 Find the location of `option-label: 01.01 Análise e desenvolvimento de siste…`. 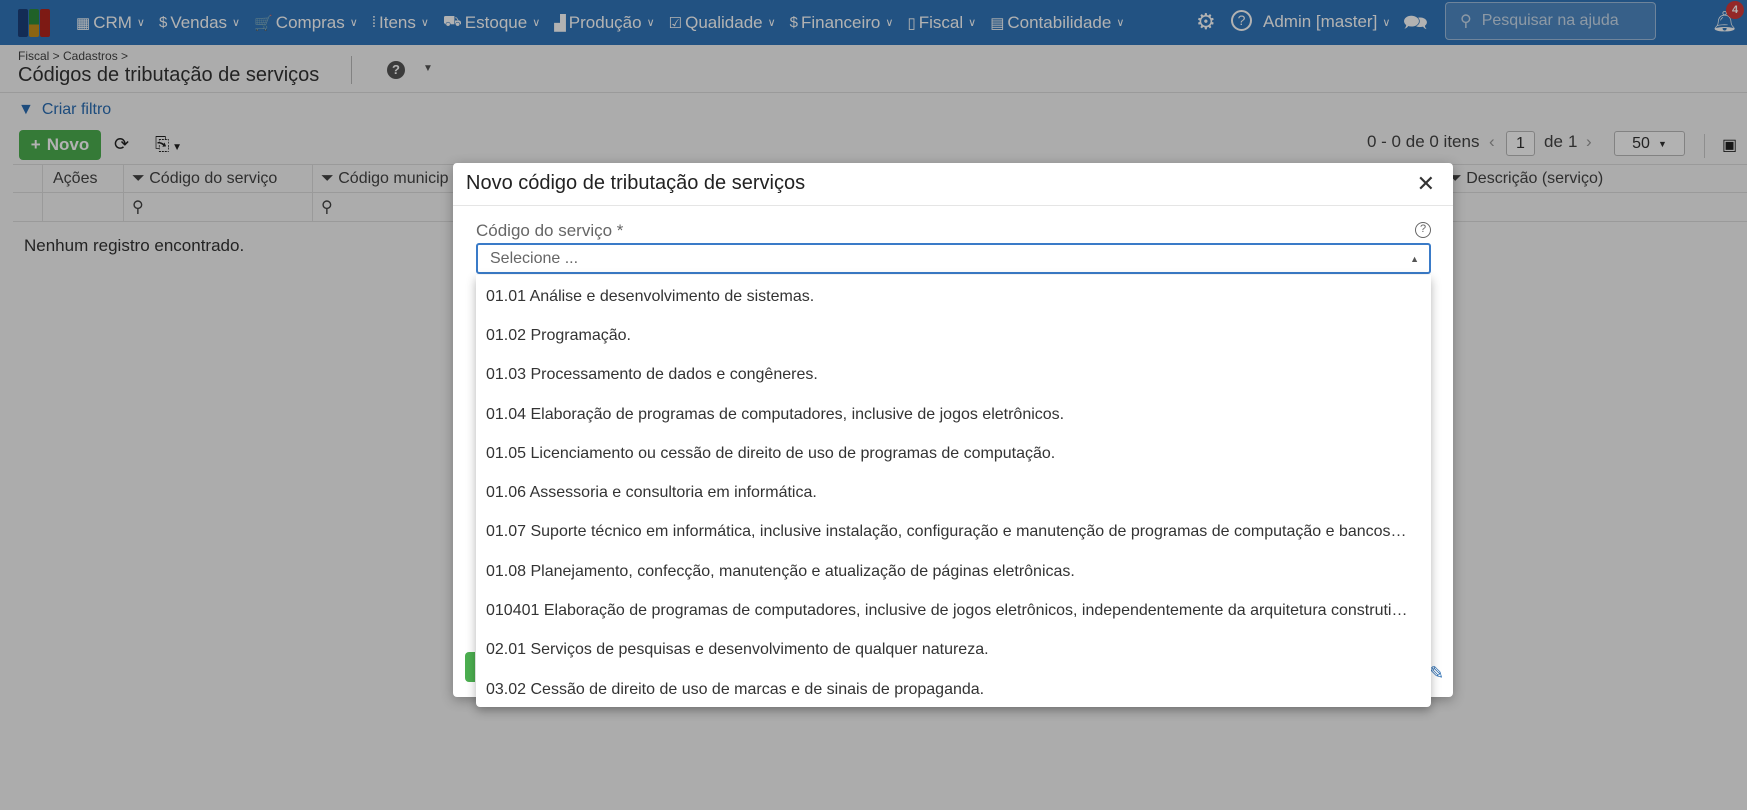

option-label: 01.01 Análise e desenvolvimento de siste… is located at coordinates (650, 296).